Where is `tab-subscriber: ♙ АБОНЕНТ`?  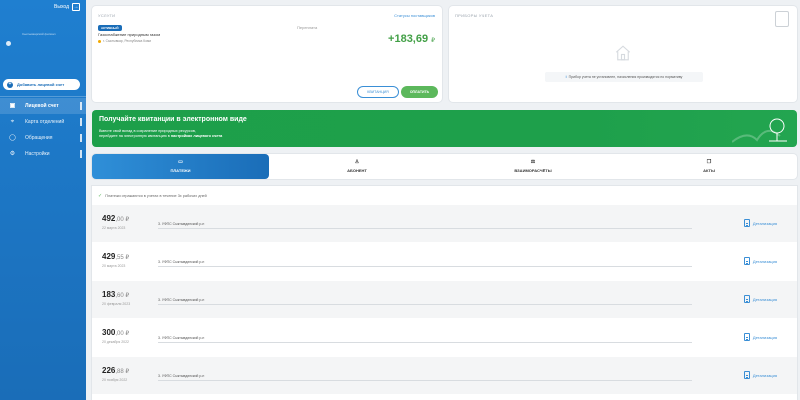
tab-subscriber: ♙ АБОНЕНТ is located at coordinates (357, 166).